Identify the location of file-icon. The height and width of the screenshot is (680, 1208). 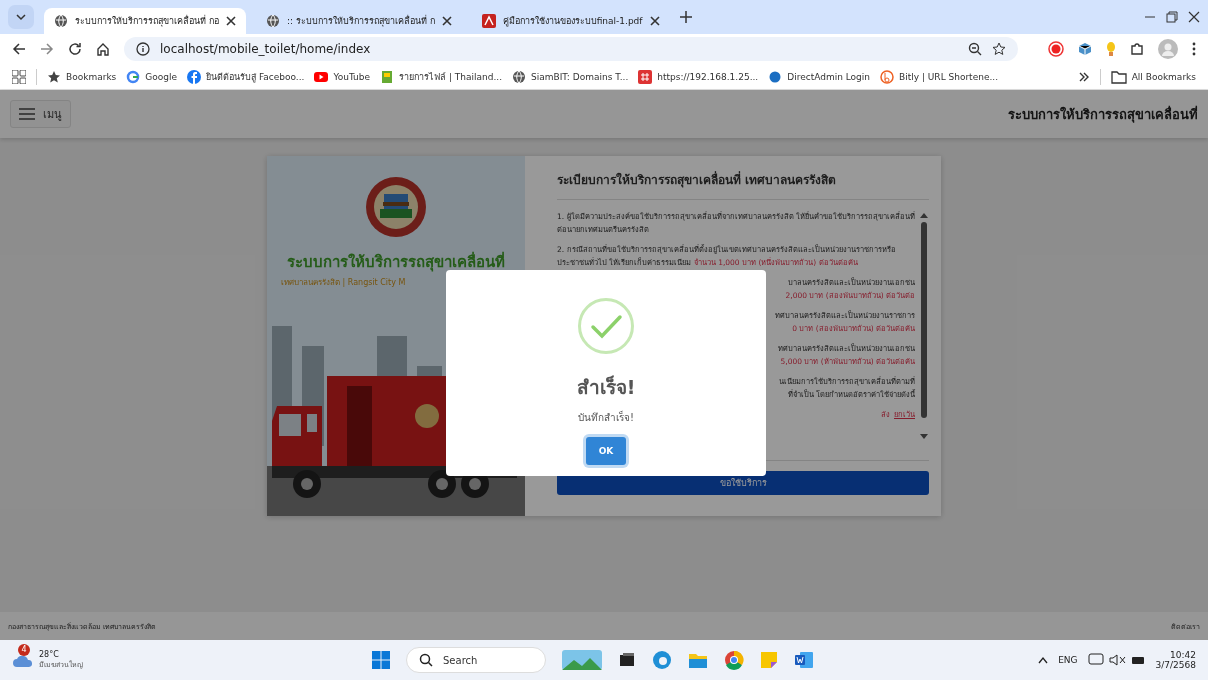
(387, 76).